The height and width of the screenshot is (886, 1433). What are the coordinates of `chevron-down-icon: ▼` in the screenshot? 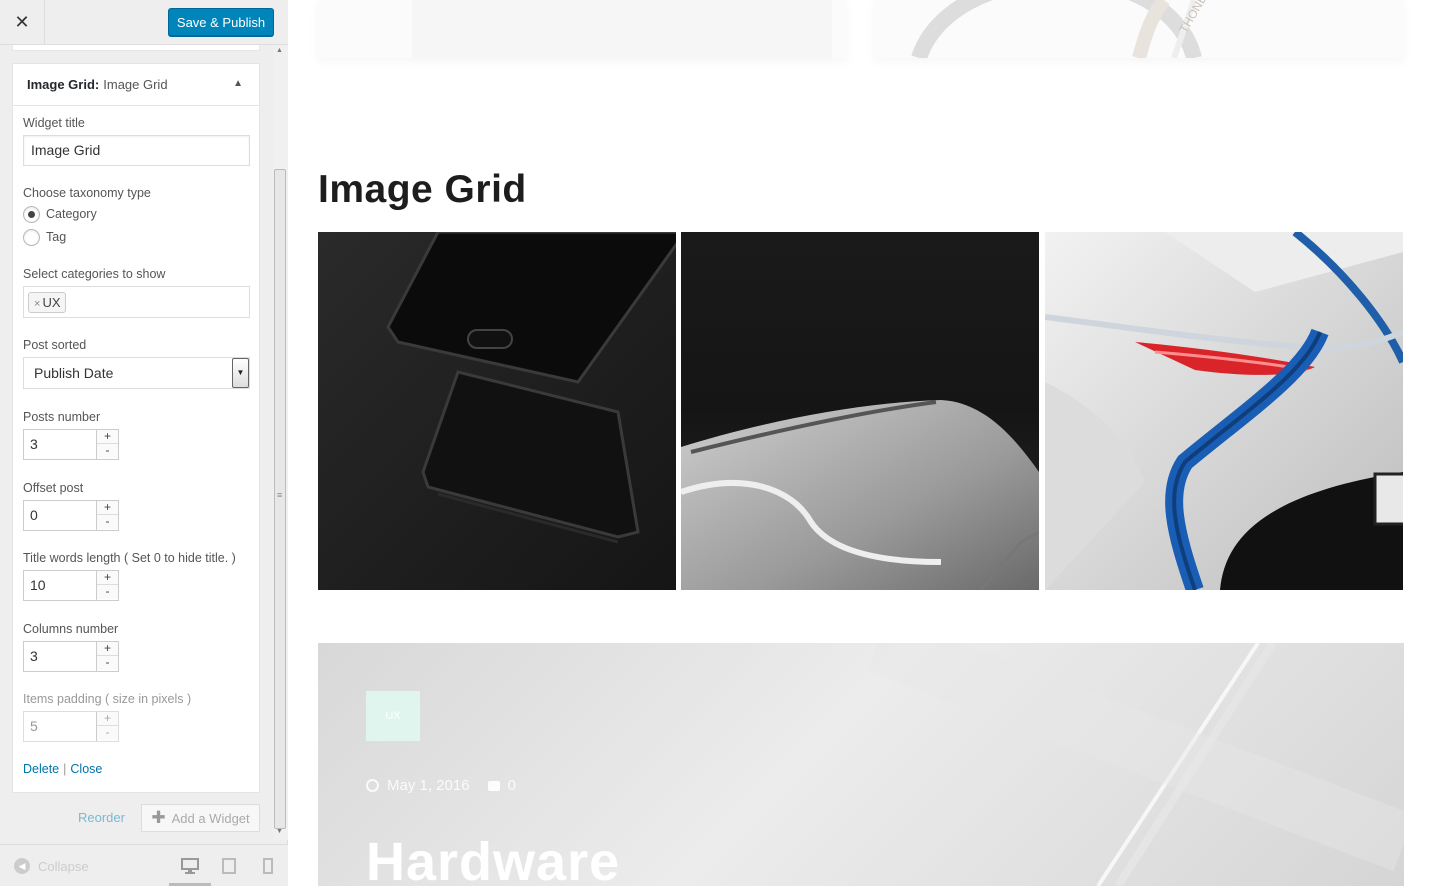 It's located at (240, 373).